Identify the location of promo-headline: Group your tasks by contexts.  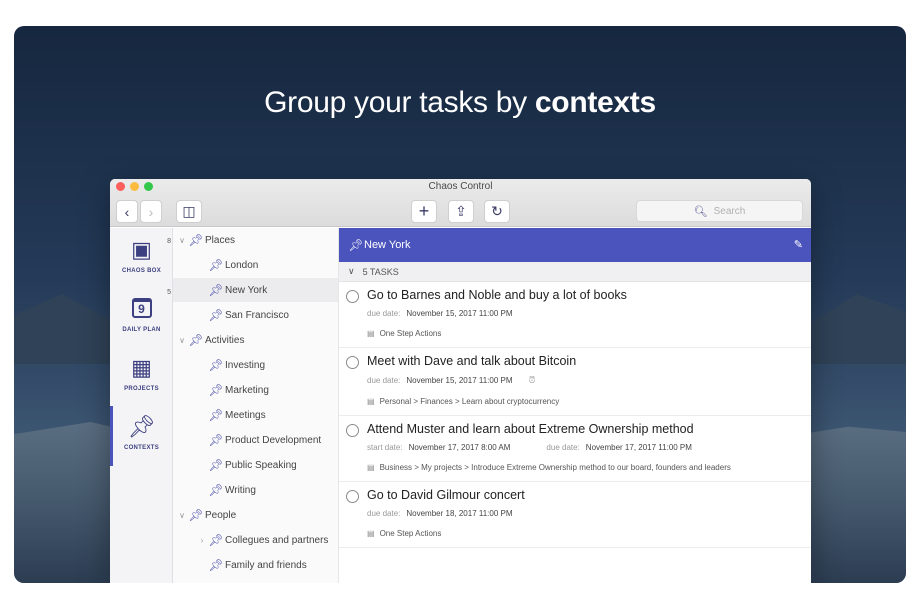
(460, 103).